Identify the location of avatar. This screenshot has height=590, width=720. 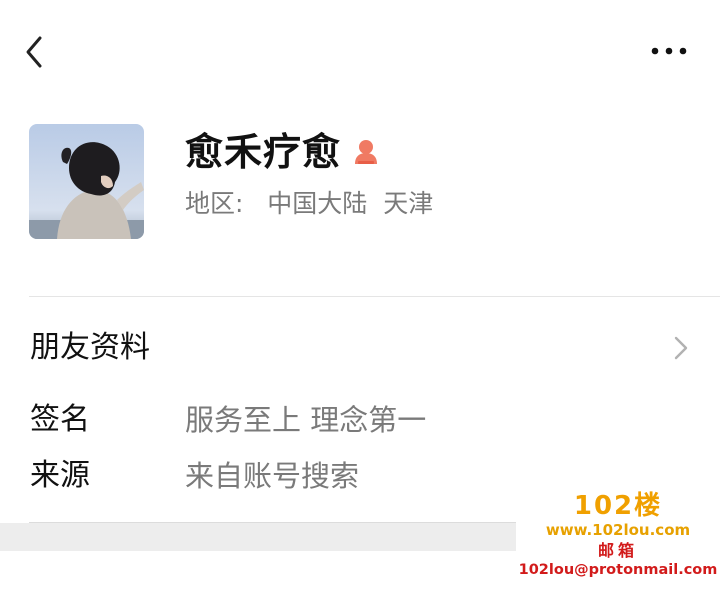
(86, 181).